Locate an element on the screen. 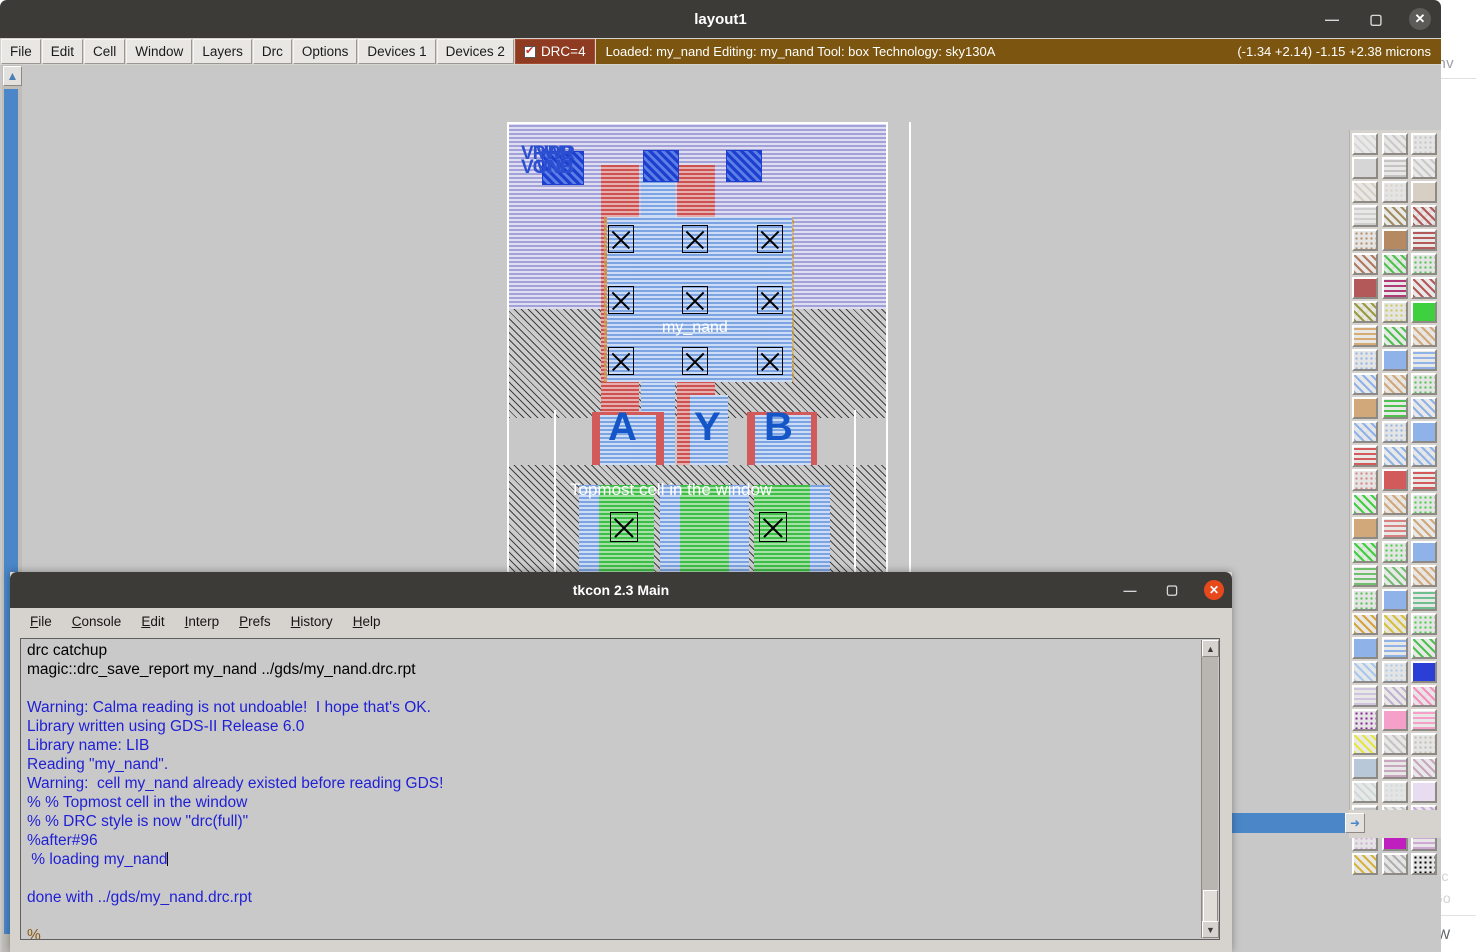  layer-palette is located at coordinates (1395, 502).